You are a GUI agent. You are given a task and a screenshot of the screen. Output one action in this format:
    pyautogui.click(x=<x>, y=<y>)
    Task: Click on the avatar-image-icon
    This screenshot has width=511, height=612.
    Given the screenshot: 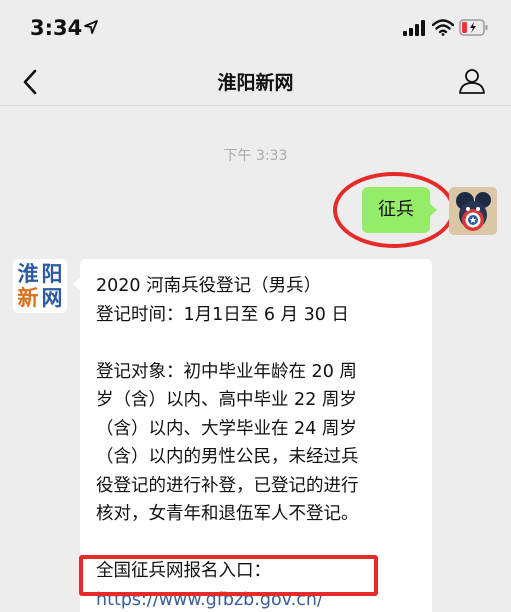 What is the action you would take?
    pyautogui.click(x=473, y=211)
    